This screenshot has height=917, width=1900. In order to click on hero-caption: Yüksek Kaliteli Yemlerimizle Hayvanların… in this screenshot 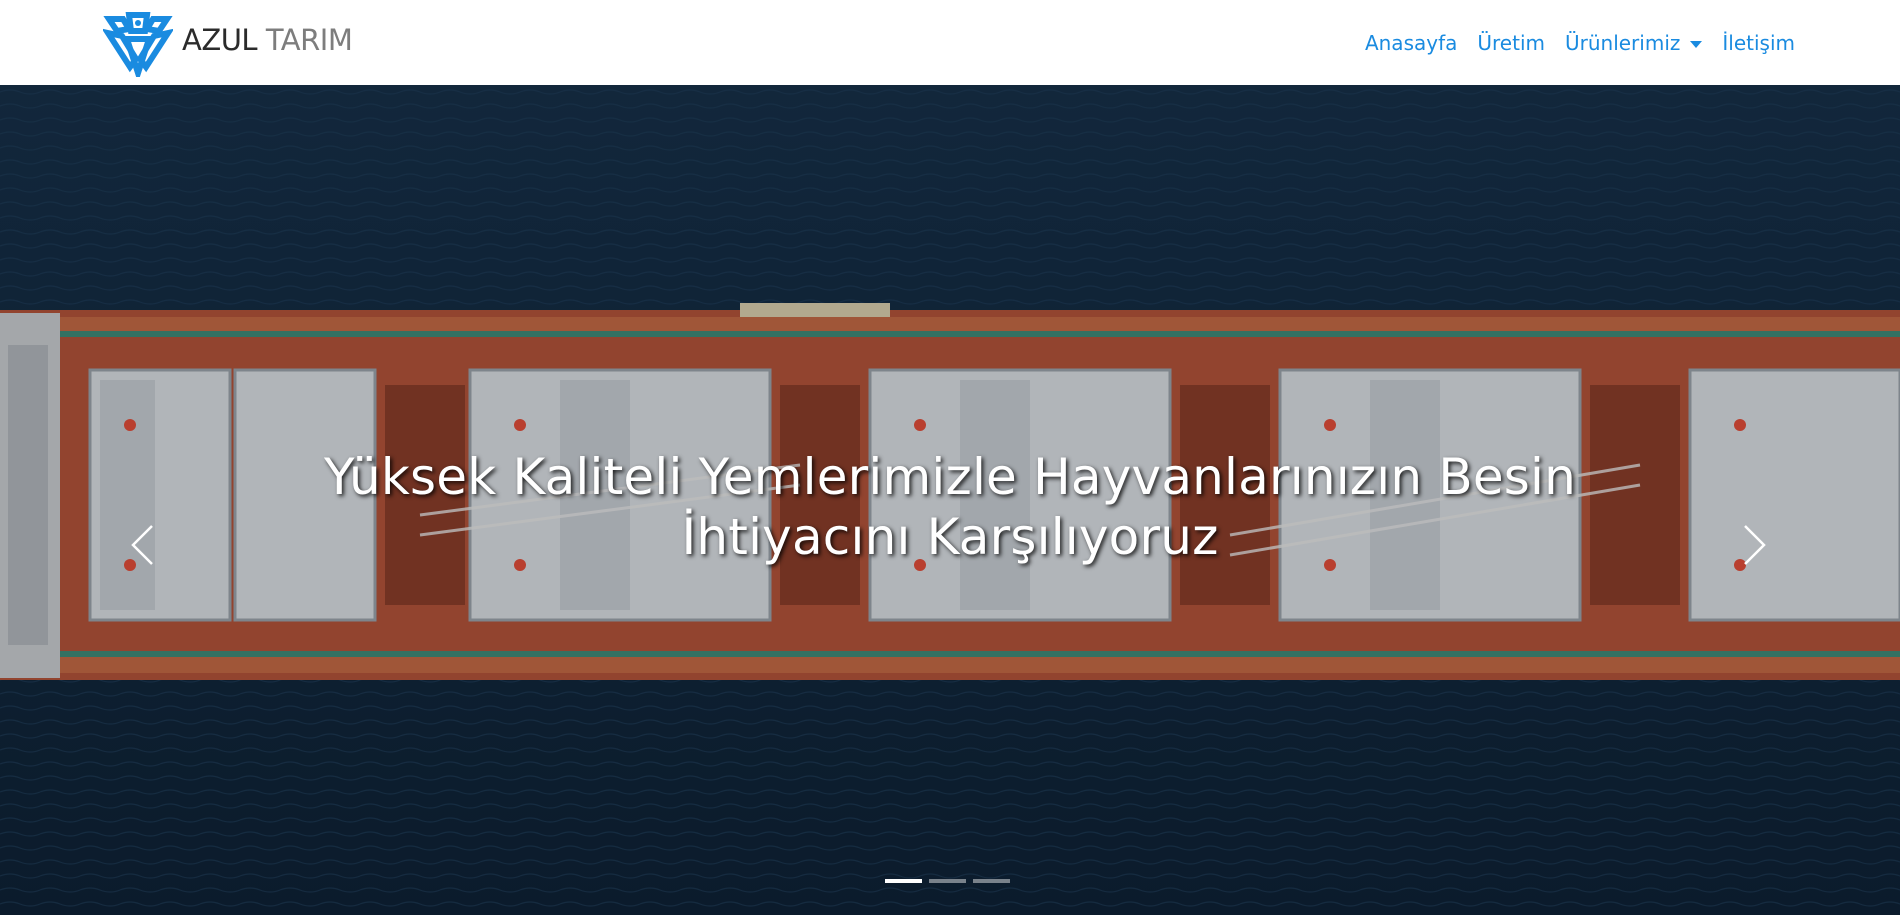, I will do `click(950, 507)`.